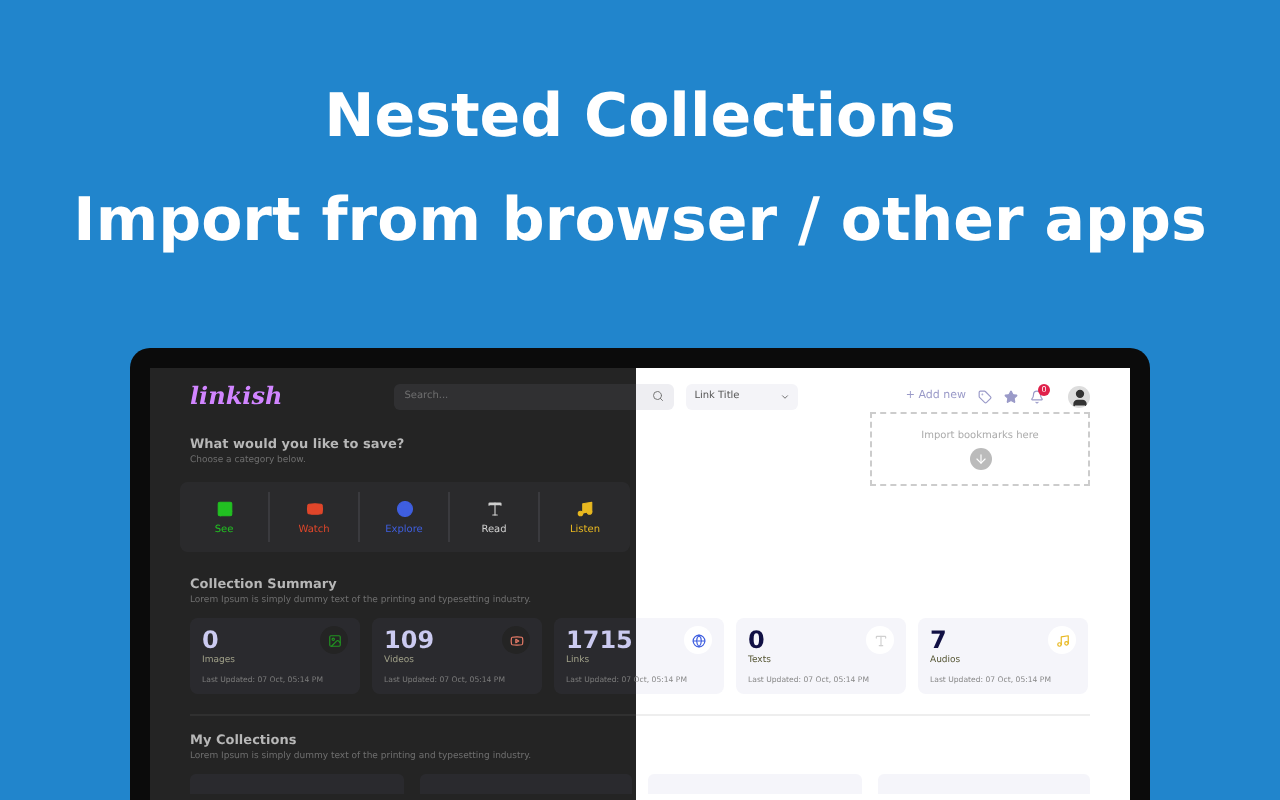 The width and height of the screenshot is (1280, 800). What do you see at coordinates (658, 396) in the screenshot?
I see `search-icon` at bounding box center [658, 396].